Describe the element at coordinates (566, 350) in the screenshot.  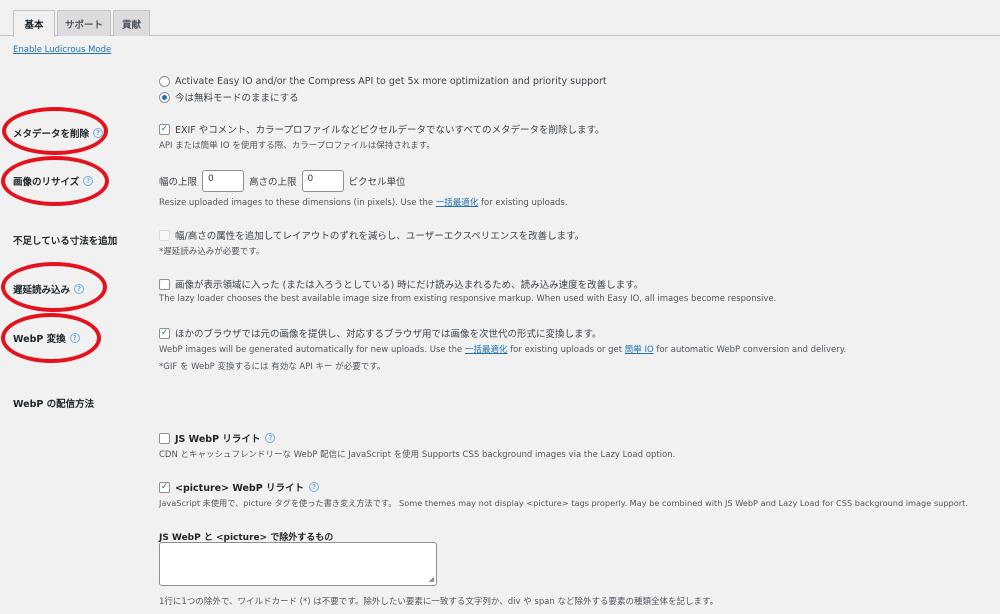
I see `webp-desc-text-mid: for existing uploads or get` at that location.